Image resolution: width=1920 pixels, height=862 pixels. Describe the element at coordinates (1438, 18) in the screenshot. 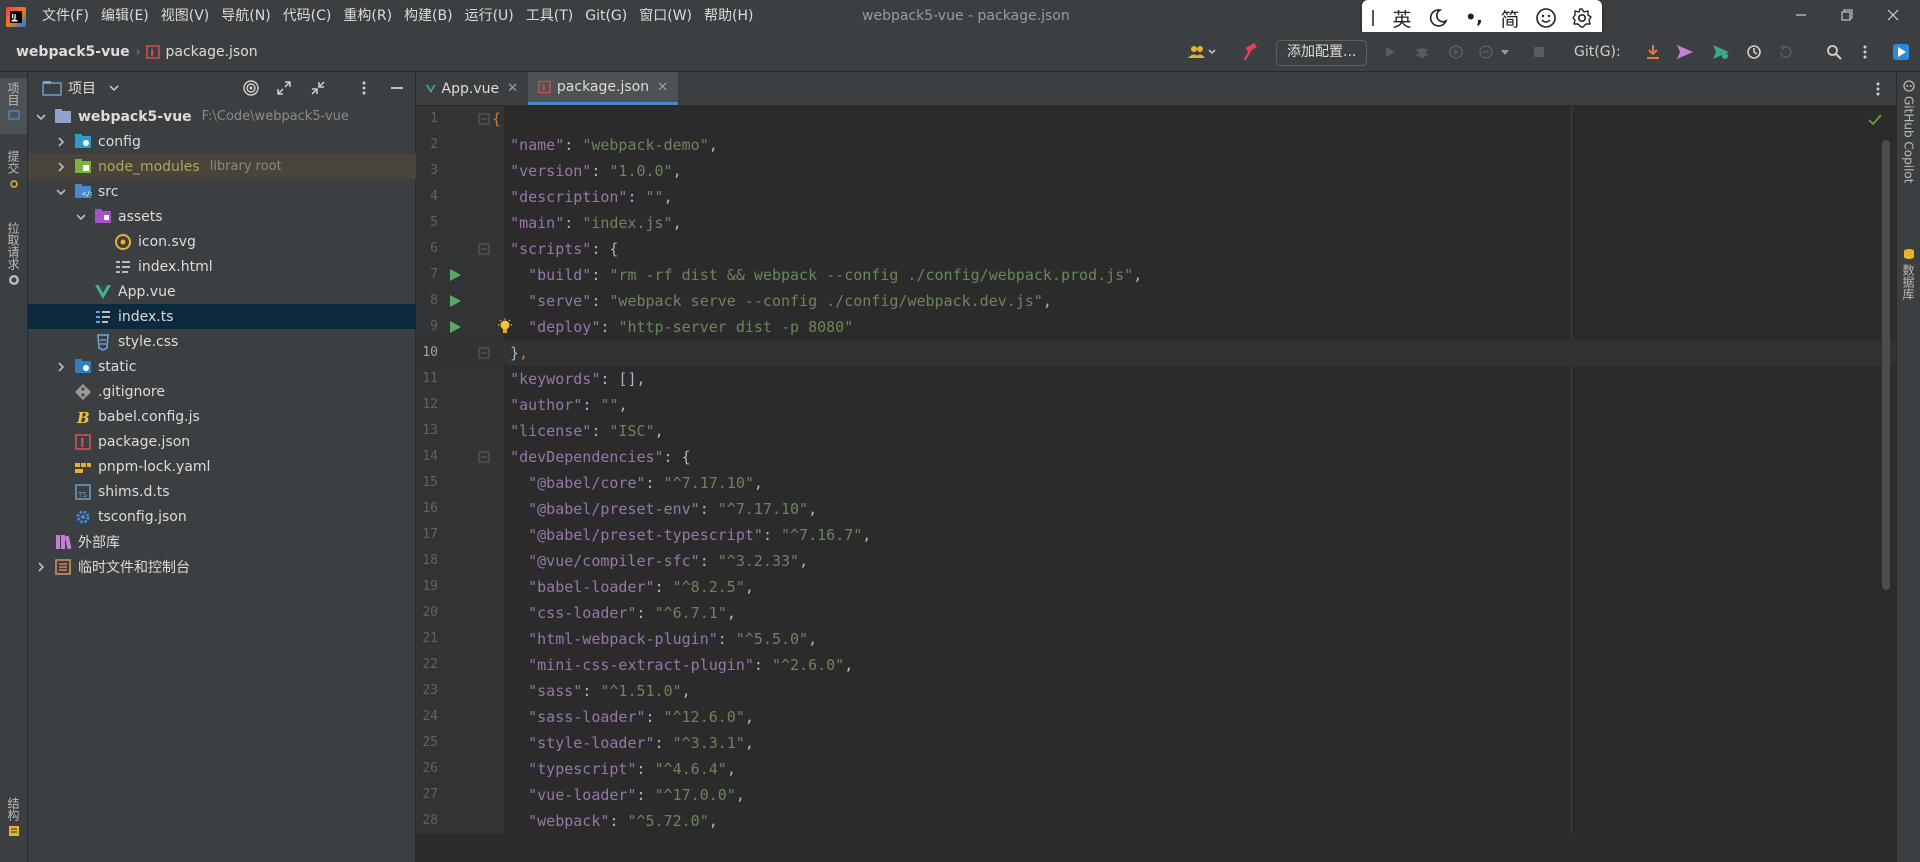

I see `ime-moon-icon` at that location.